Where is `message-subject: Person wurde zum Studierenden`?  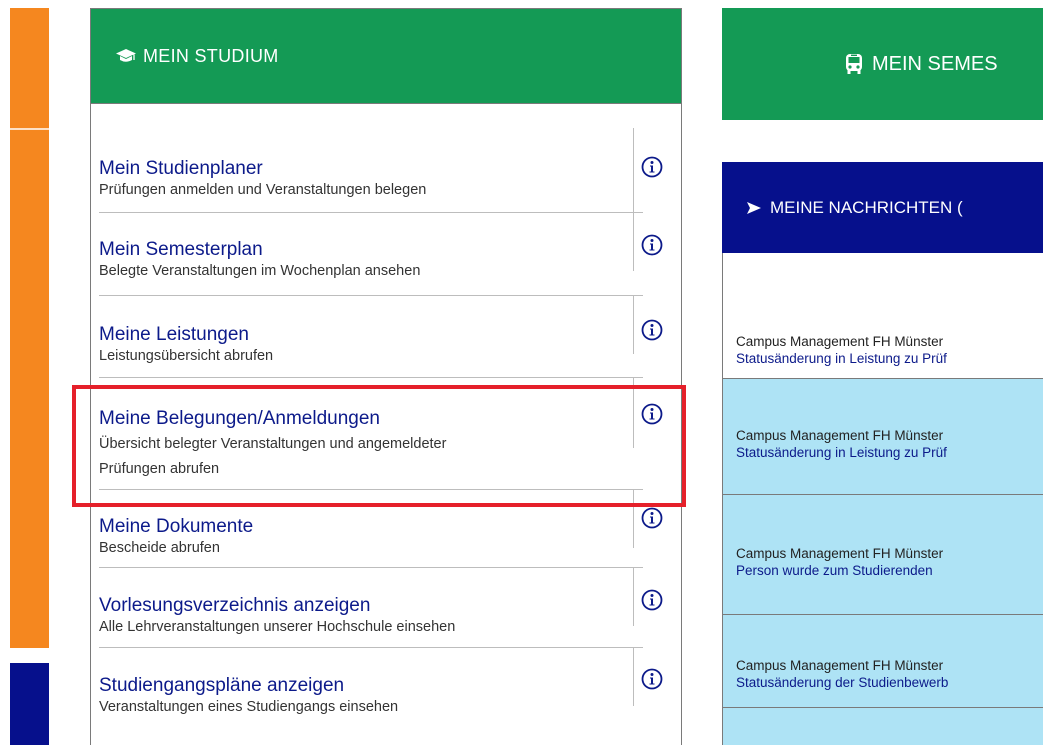
message-subject: Person wurde zum Studierenden is located at coordinates (889, 570).